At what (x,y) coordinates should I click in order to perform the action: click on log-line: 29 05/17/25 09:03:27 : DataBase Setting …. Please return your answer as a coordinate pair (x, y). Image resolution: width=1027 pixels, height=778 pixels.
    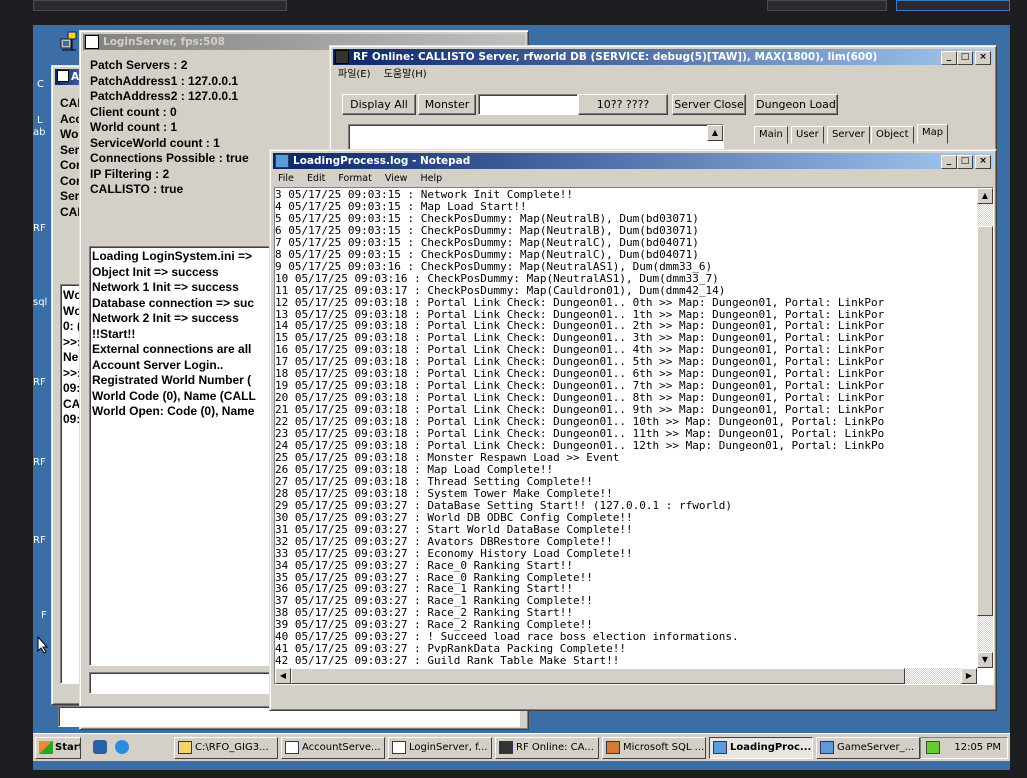
    Looking at the image, I should click on (503, 505).